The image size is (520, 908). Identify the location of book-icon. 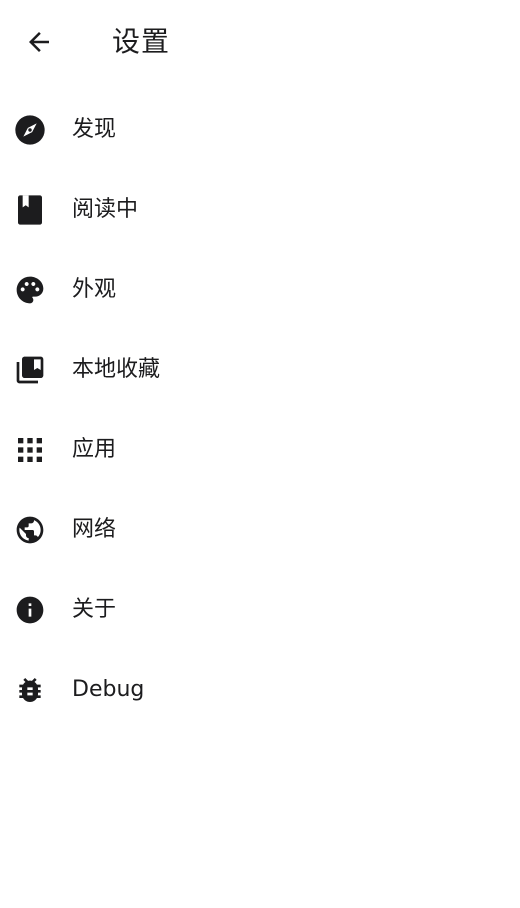
(30, 210).